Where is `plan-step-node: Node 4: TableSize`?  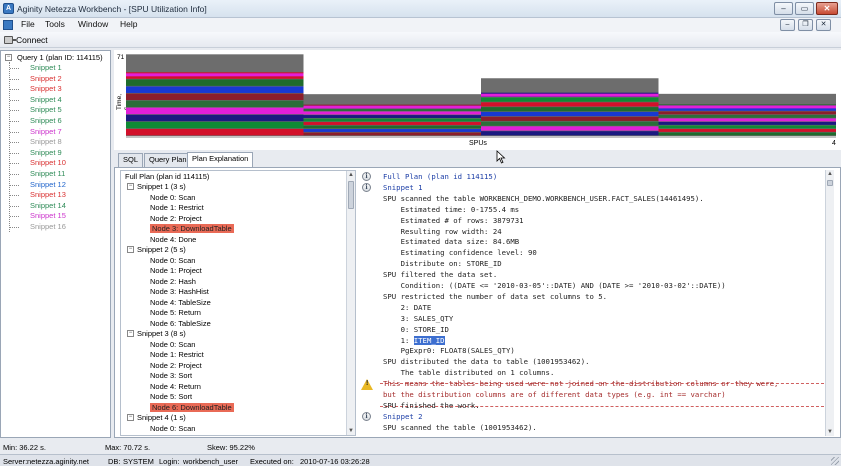 plan-step-node: Node 4: TableSize is located at coordinates (180, 302).